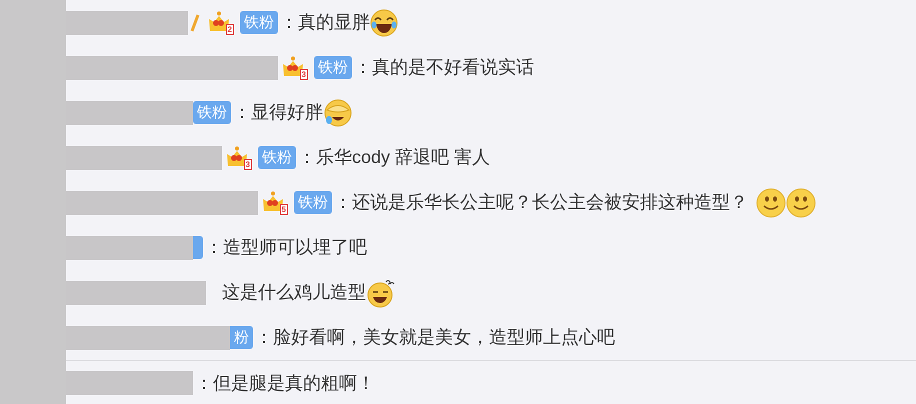 This screenshot has width=916, height=404. What do you see at coordinates (241, 337) in the screenshot?
I see `fan-badge: 粉` at bounding box center [241, 337].